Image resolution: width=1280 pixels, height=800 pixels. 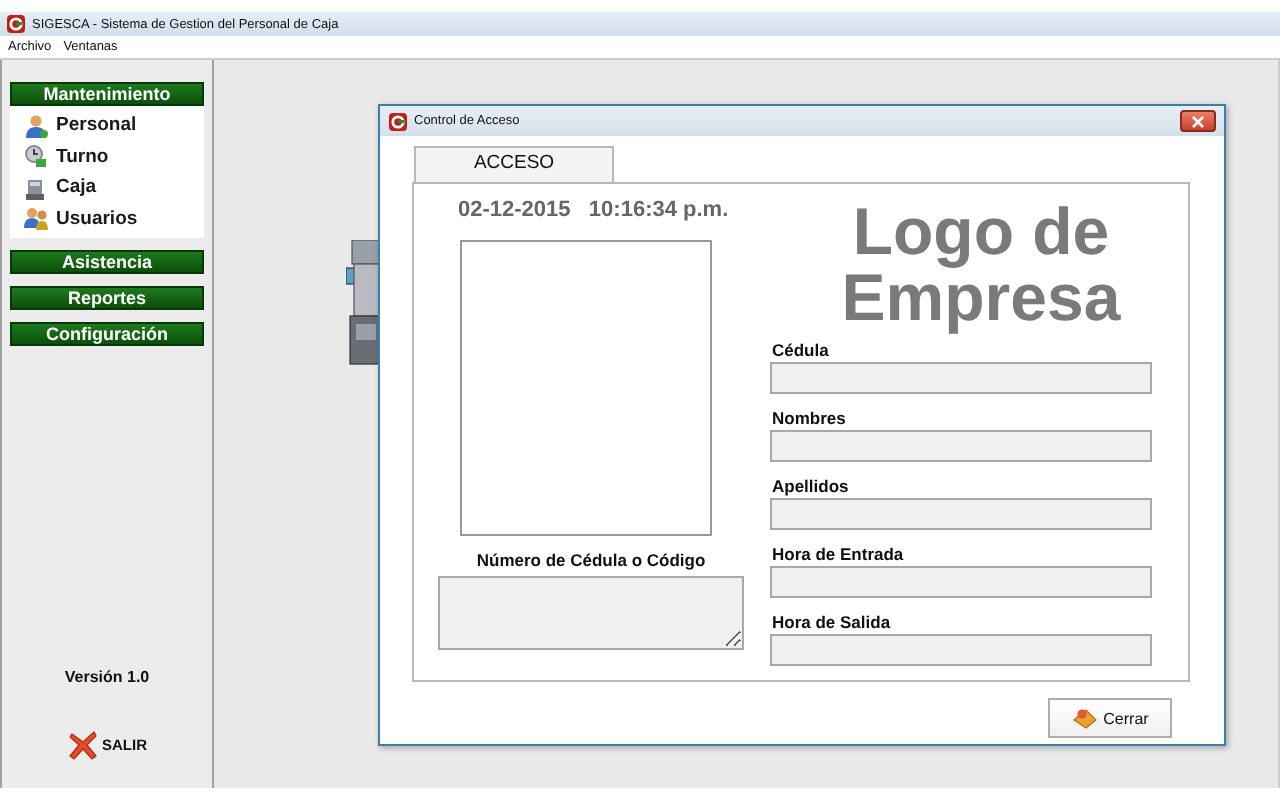 What do you see at coordinates (514, 164) in the screenshot?
I see `tab: ACCESO` at bounding box center [514, 164].